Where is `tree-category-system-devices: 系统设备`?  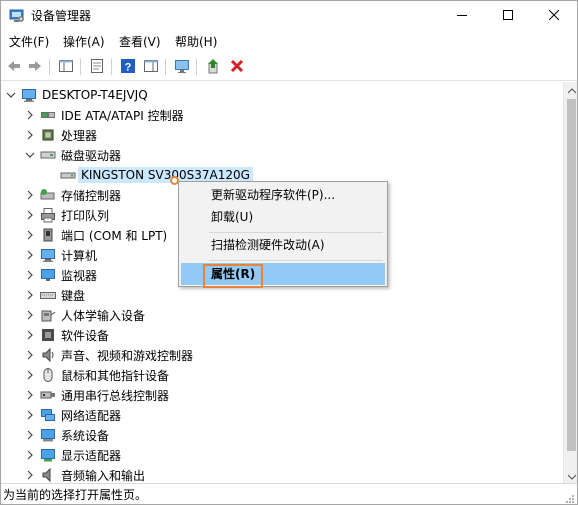
tree-category-system-devices: 系统设备 is located at coordinates (66, 435).